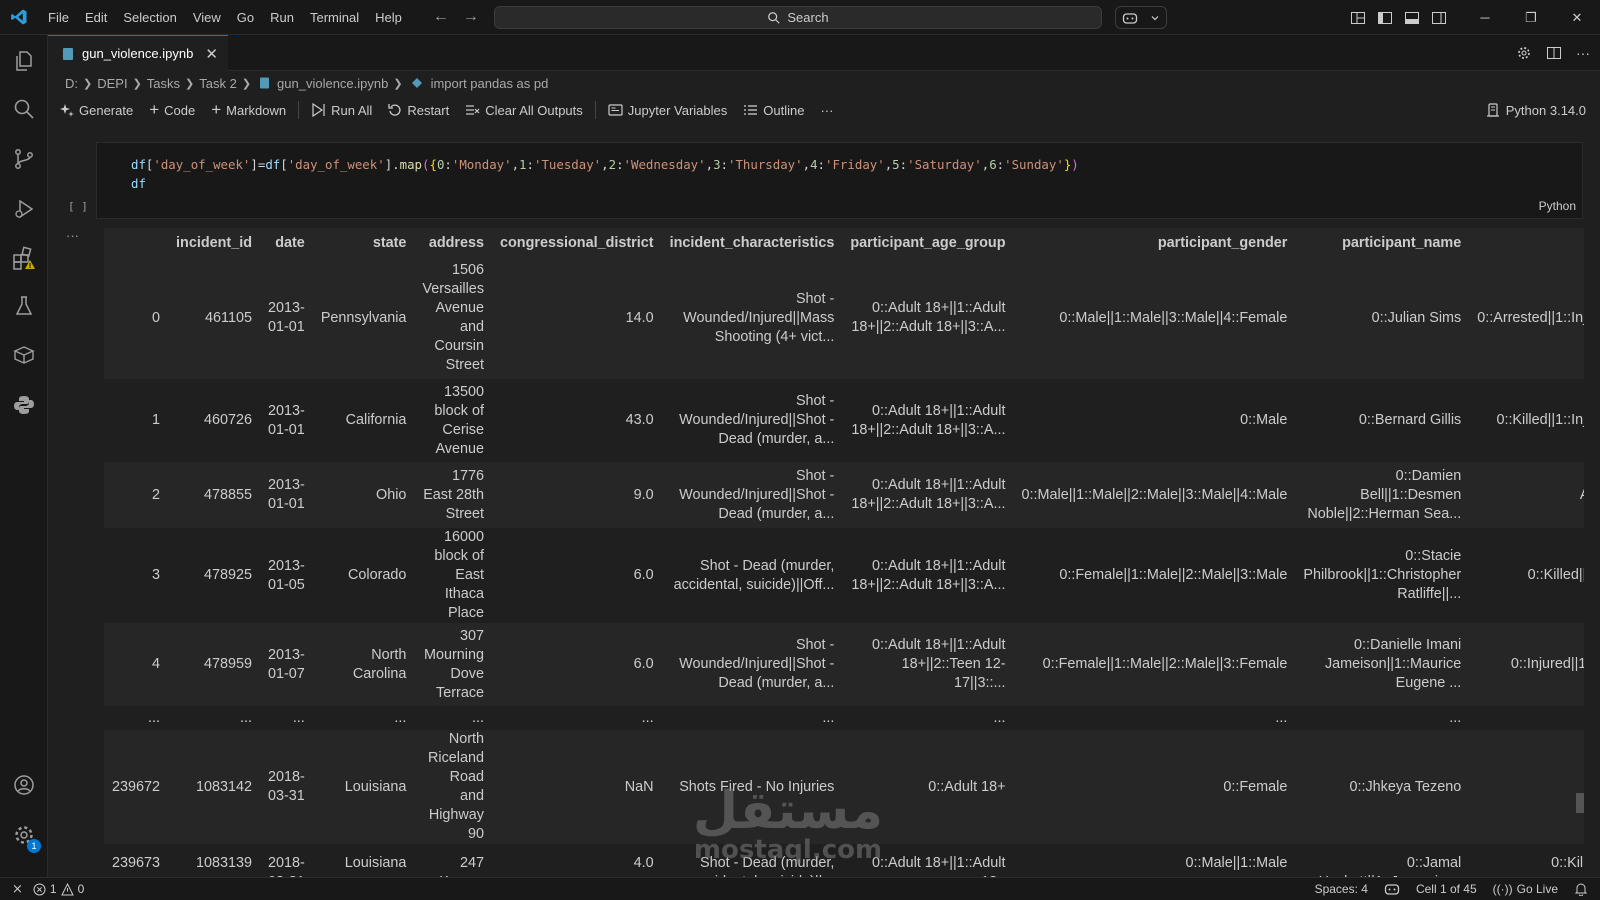  What do you see at coordinates (227, 420) in the screenshot?
I see `table-cell: 460726` at bounding box center [227, 420].